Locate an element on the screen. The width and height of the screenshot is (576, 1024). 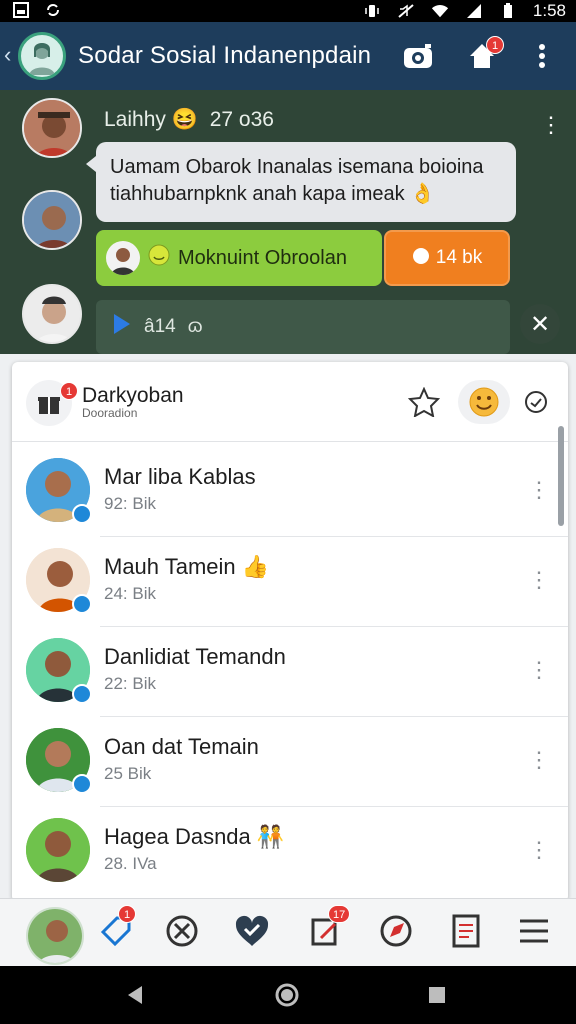
explore-icon is located at coordinates (396, 931).